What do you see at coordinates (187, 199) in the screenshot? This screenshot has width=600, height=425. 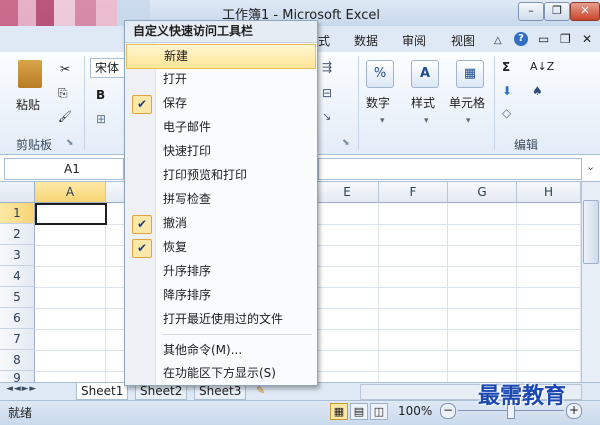 I see `menu-item-label: 拼写检查` at bounding box center [187, 199].